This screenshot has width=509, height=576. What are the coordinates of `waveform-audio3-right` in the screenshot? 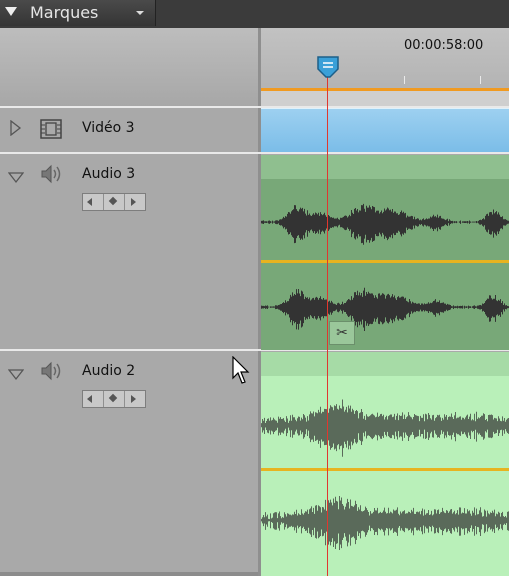 It's located at (385, 309).